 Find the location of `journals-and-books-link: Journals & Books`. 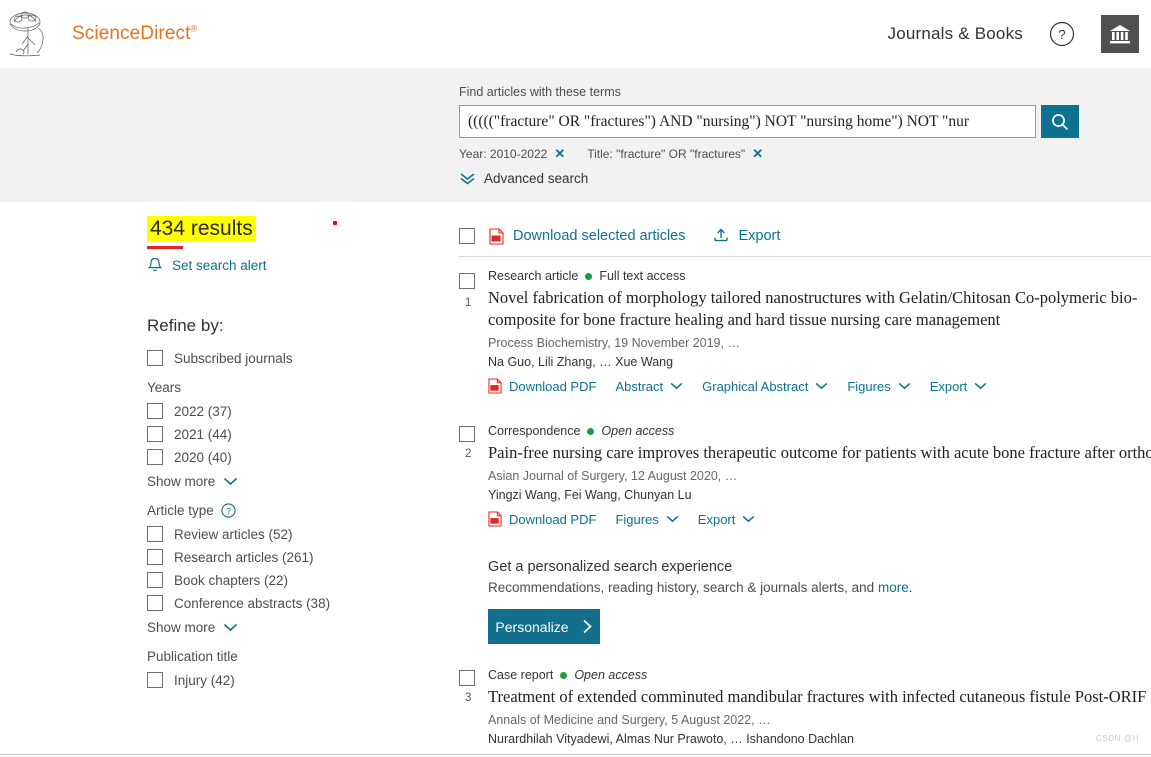

journals-and-books-link: Journals & Books is located at coordinates (956, 34).